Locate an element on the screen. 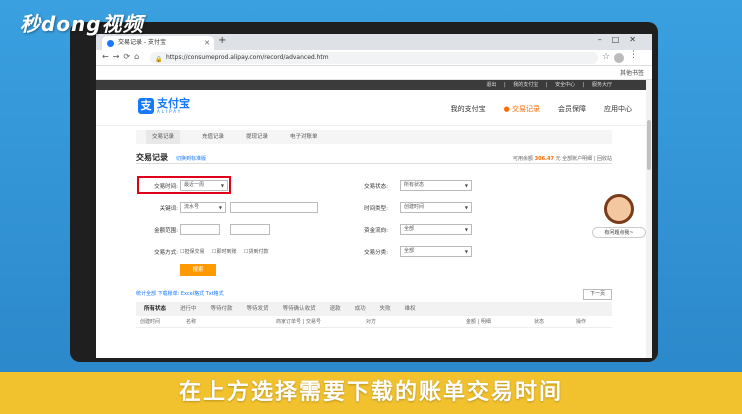 The height and width of the screenshot is (414, 742). next-page-button: 下一页 is located at coordinates (597, 294).